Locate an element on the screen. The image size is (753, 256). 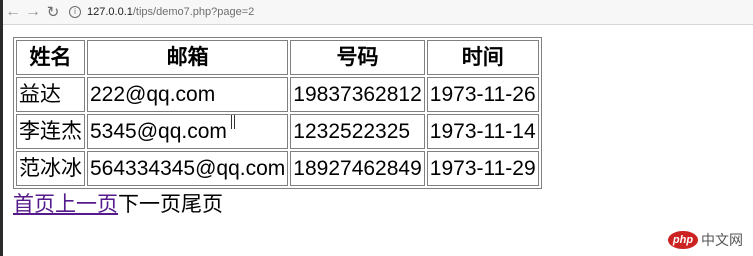
php-logo-icon: php is located at coordinates (683, 240).